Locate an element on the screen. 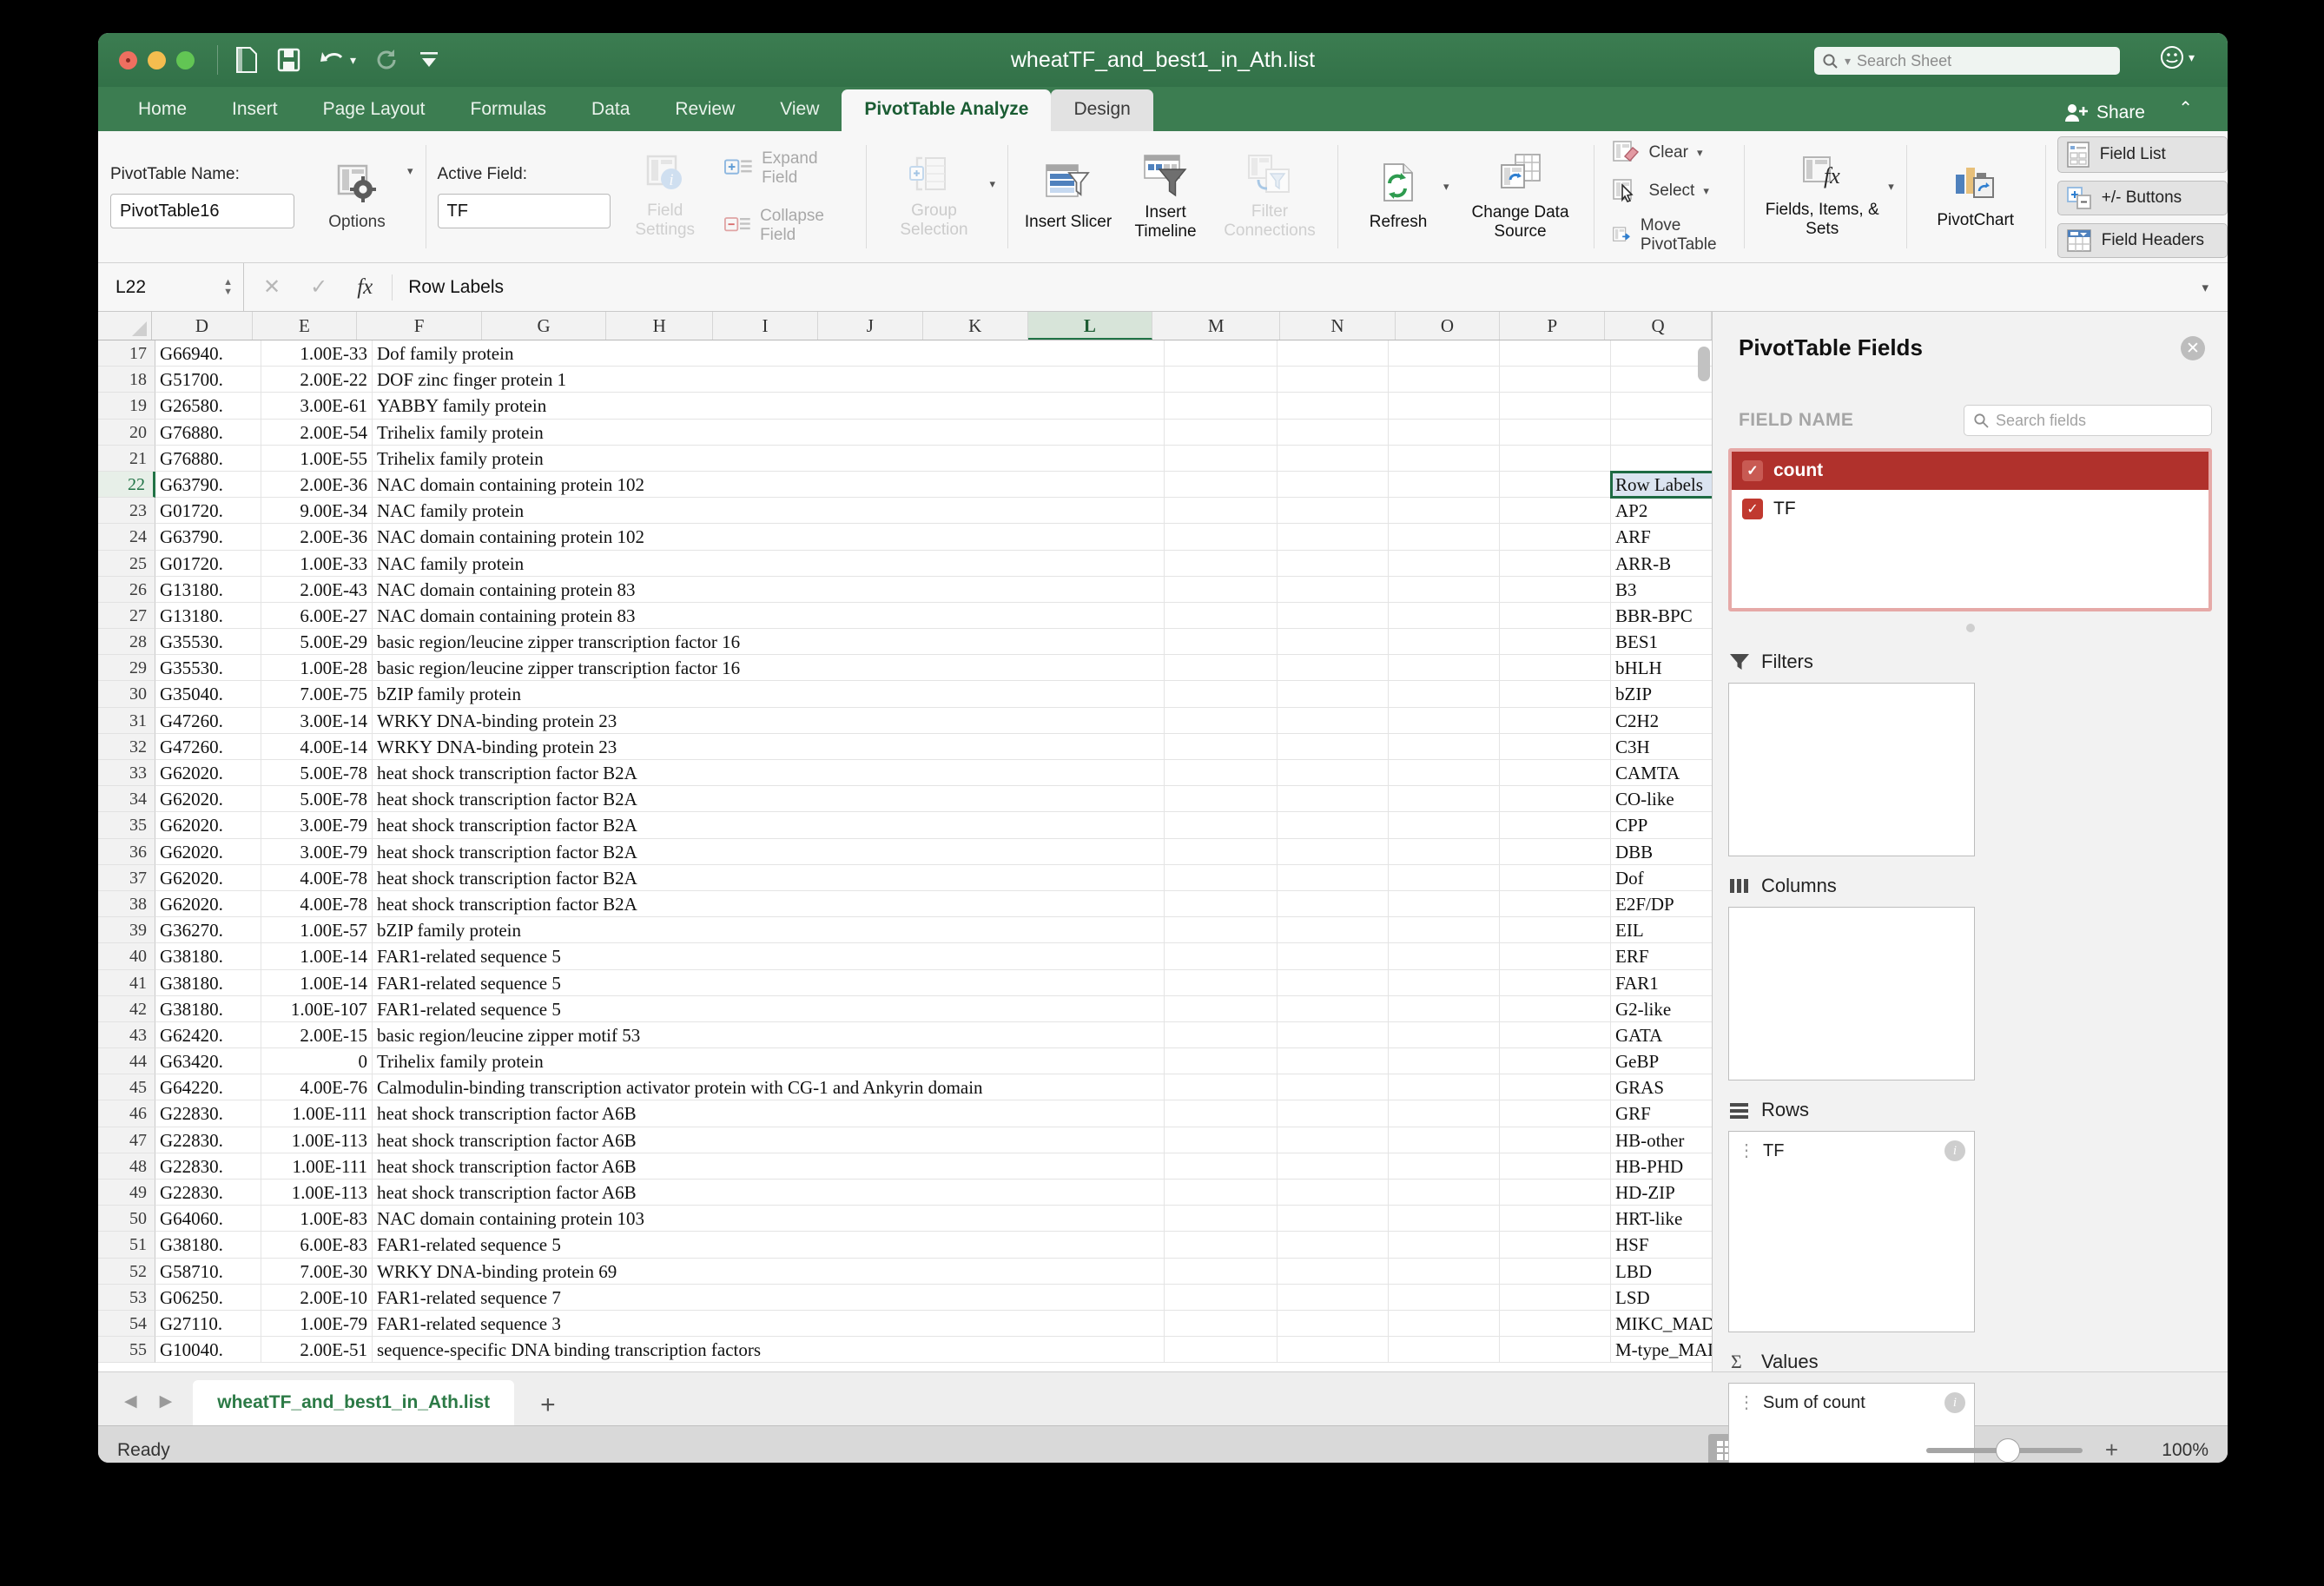 This screenshot has width=2324, height=1586. cell-L39: EIL is located at coordinates (1661, 930).